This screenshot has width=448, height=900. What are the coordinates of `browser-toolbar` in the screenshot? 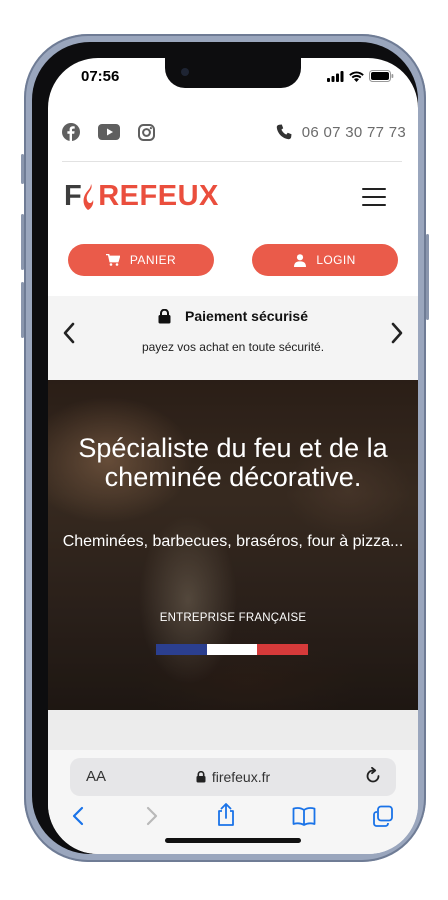 It's located at (233, 818).